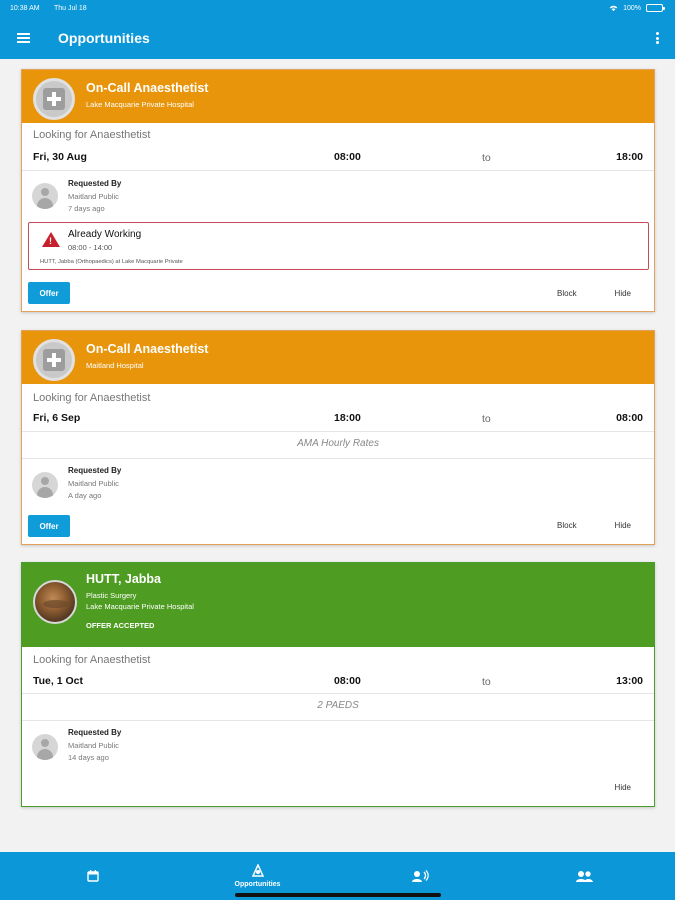  What do you see at coordinates (629, 418) in the screenshot?
I see `shift-end-time: 08:00` at bounding box center [629, 418].